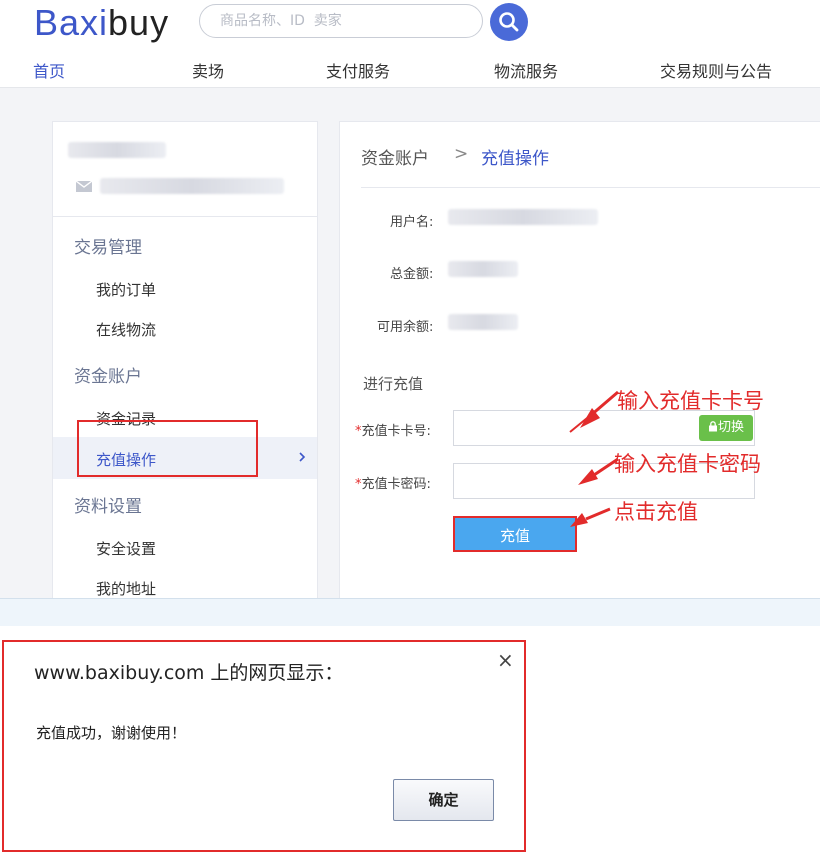  Describe the element at coordinates (393, 384) in the screenshot. I see `recharge-section-title: 进行充值` at that location.